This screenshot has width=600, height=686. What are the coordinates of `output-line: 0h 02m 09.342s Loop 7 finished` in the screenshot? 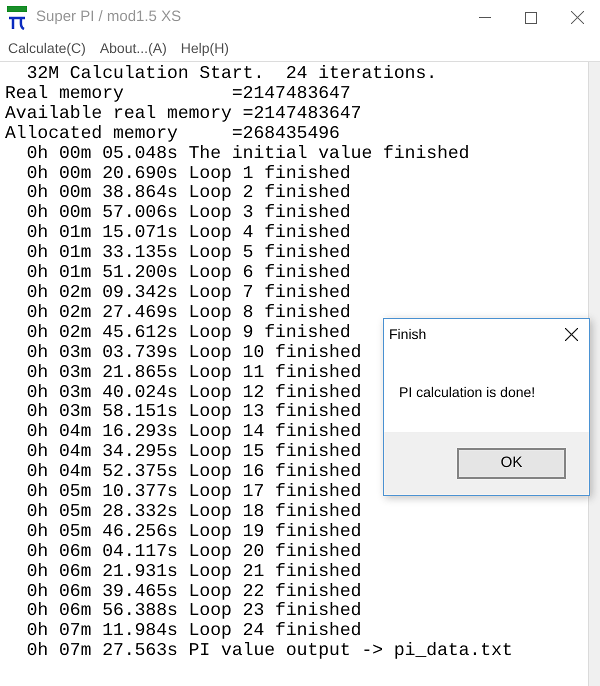 It's located at (188, 294).